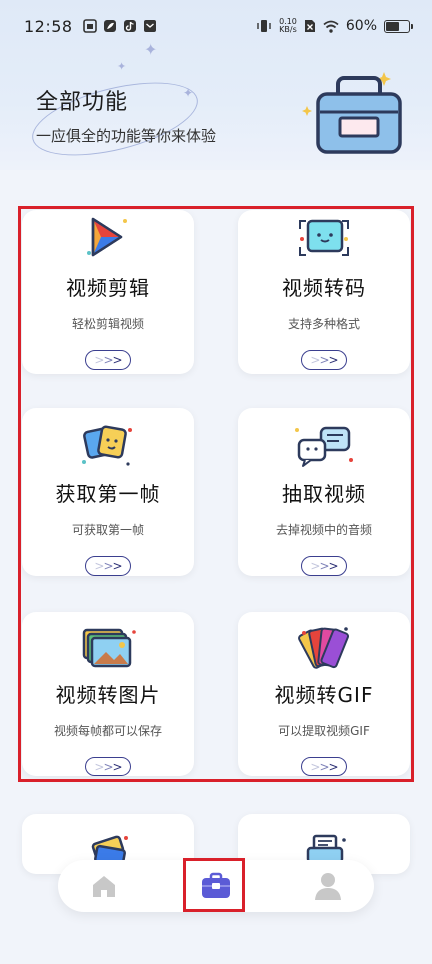  I want to click on notification-icons, so click(119, 26).